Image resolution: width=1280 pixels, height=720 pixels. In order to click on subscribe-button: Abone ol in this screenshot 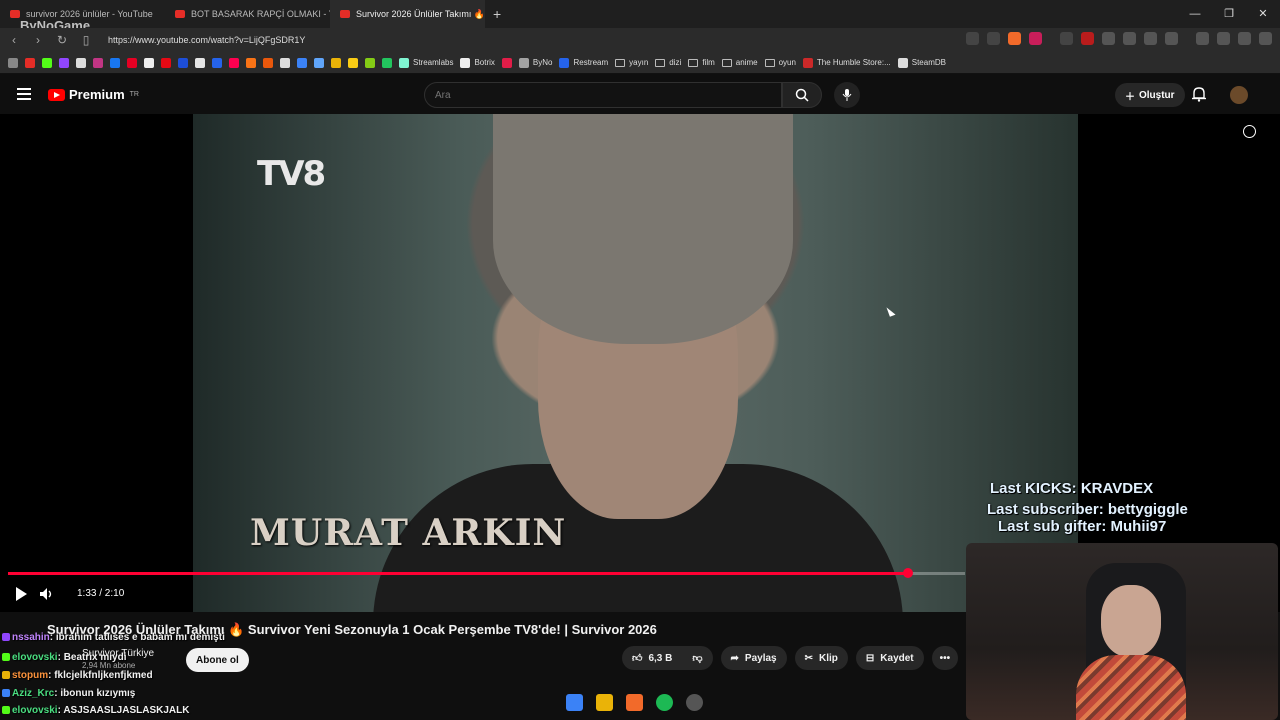, I will do `click(217, 660)`.